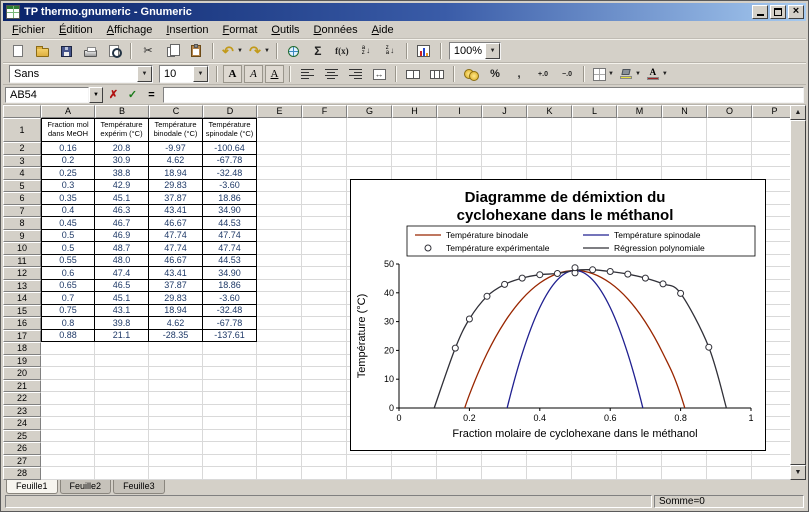  What do you see at coordinates (459, 111) in the screenshot?
I see `column-header-i: I` at bounding box center [459, 111].